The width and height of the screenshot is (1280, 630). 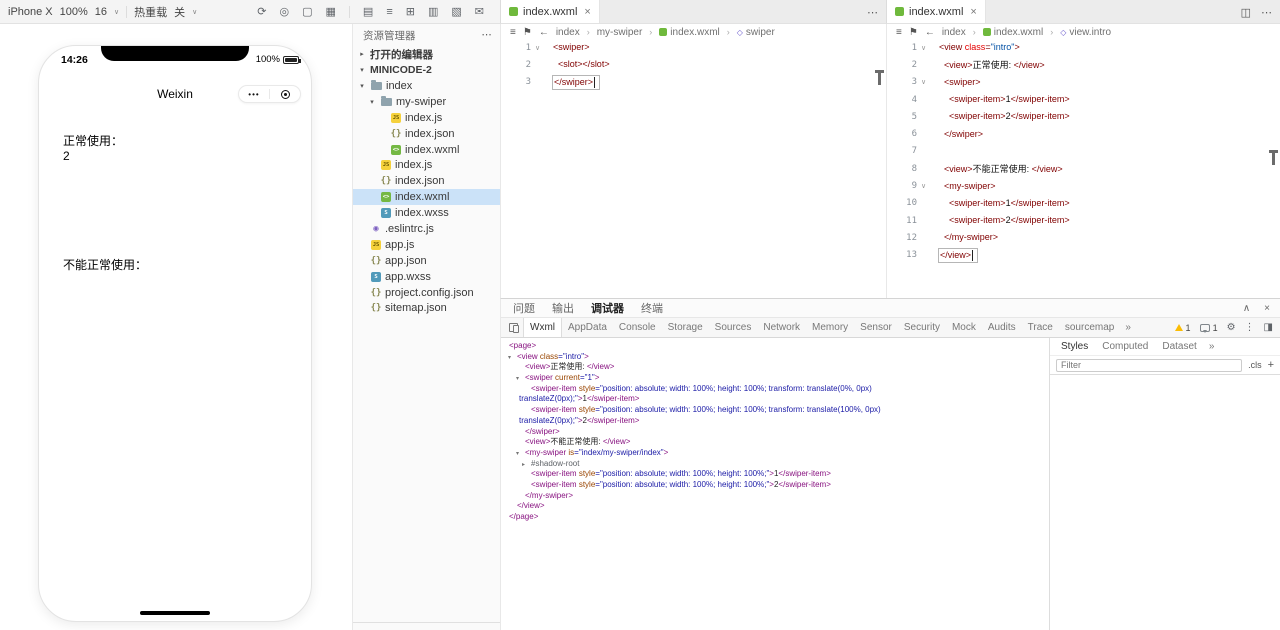 What do you see at coordinates (1149, 365) in the screenshot?
I see `style-filter-input` at bounding box center [1149, 365].